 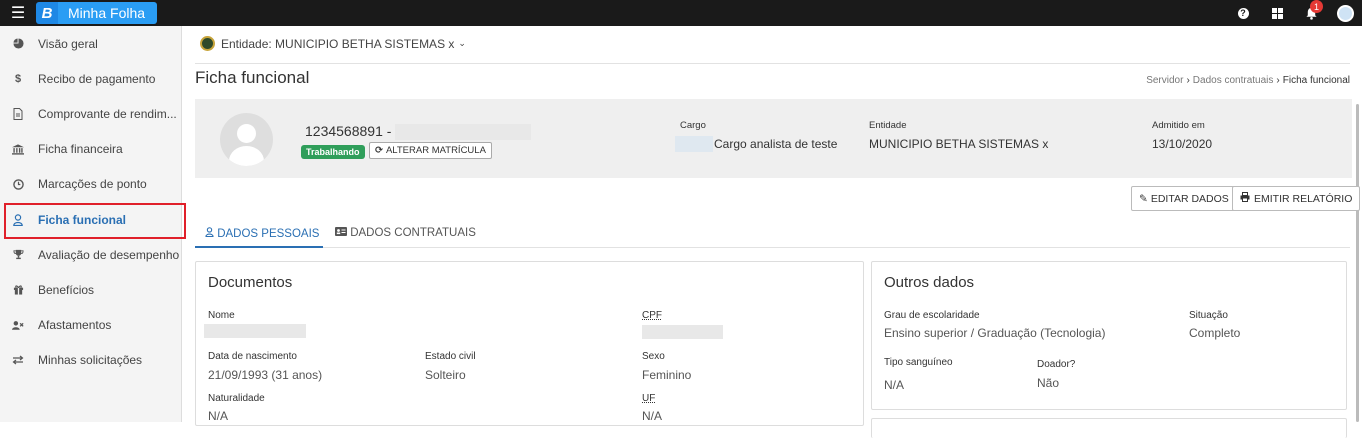 I want to click on bell-icon: 1, so click(x=1311, y=13).